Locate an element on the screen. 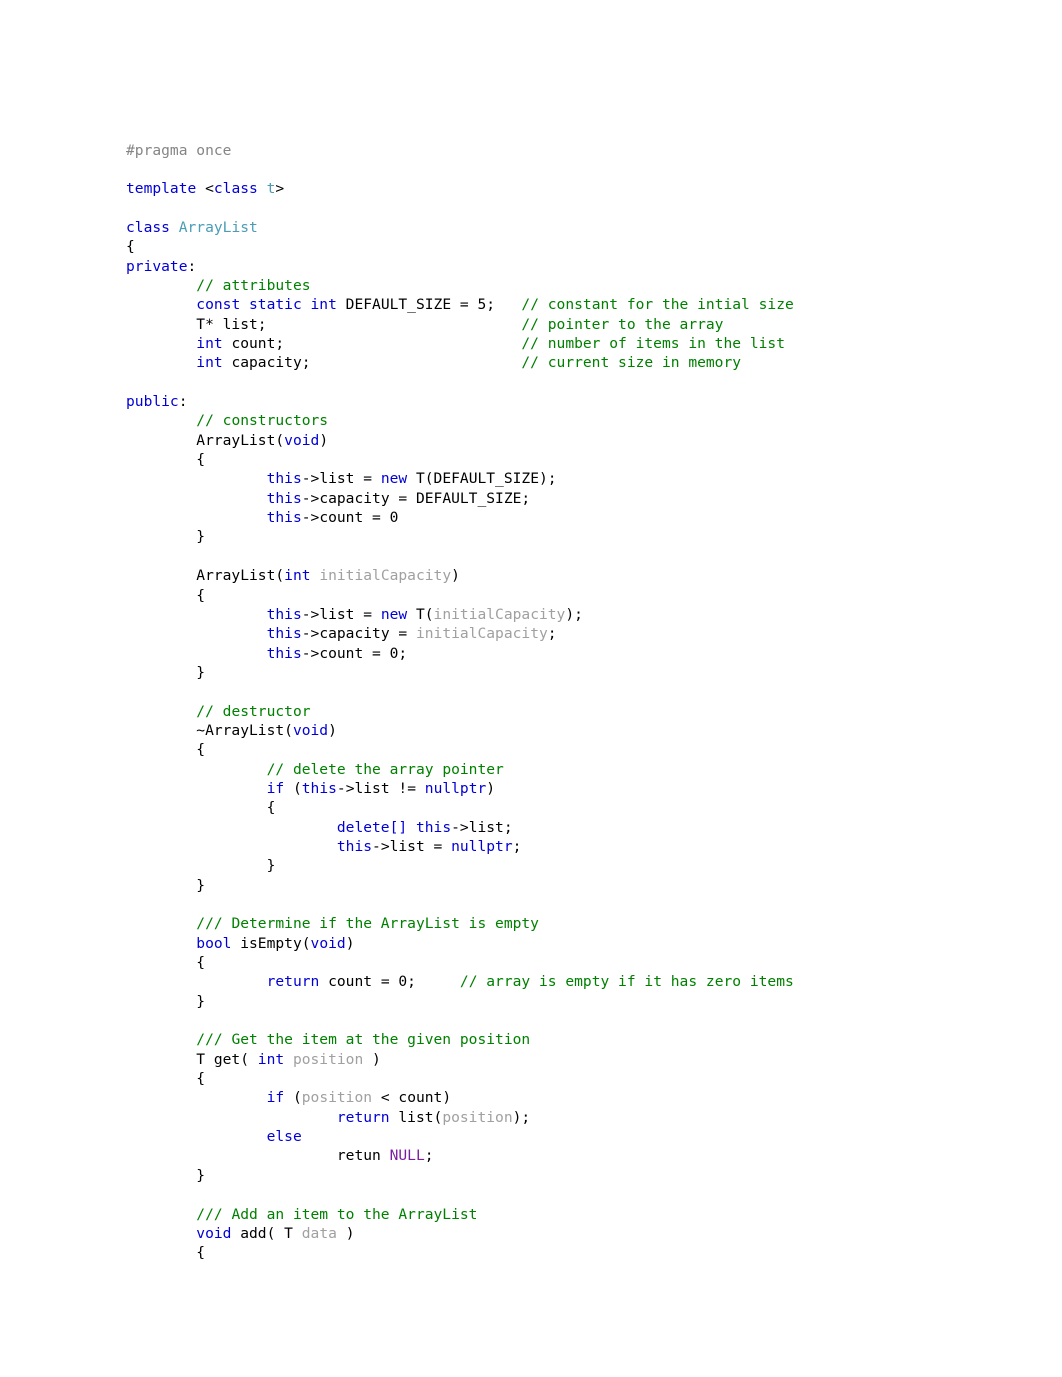 This screenshot has height=1377, width=1062. parameter-position: position is located at coordinates (328, 1059).